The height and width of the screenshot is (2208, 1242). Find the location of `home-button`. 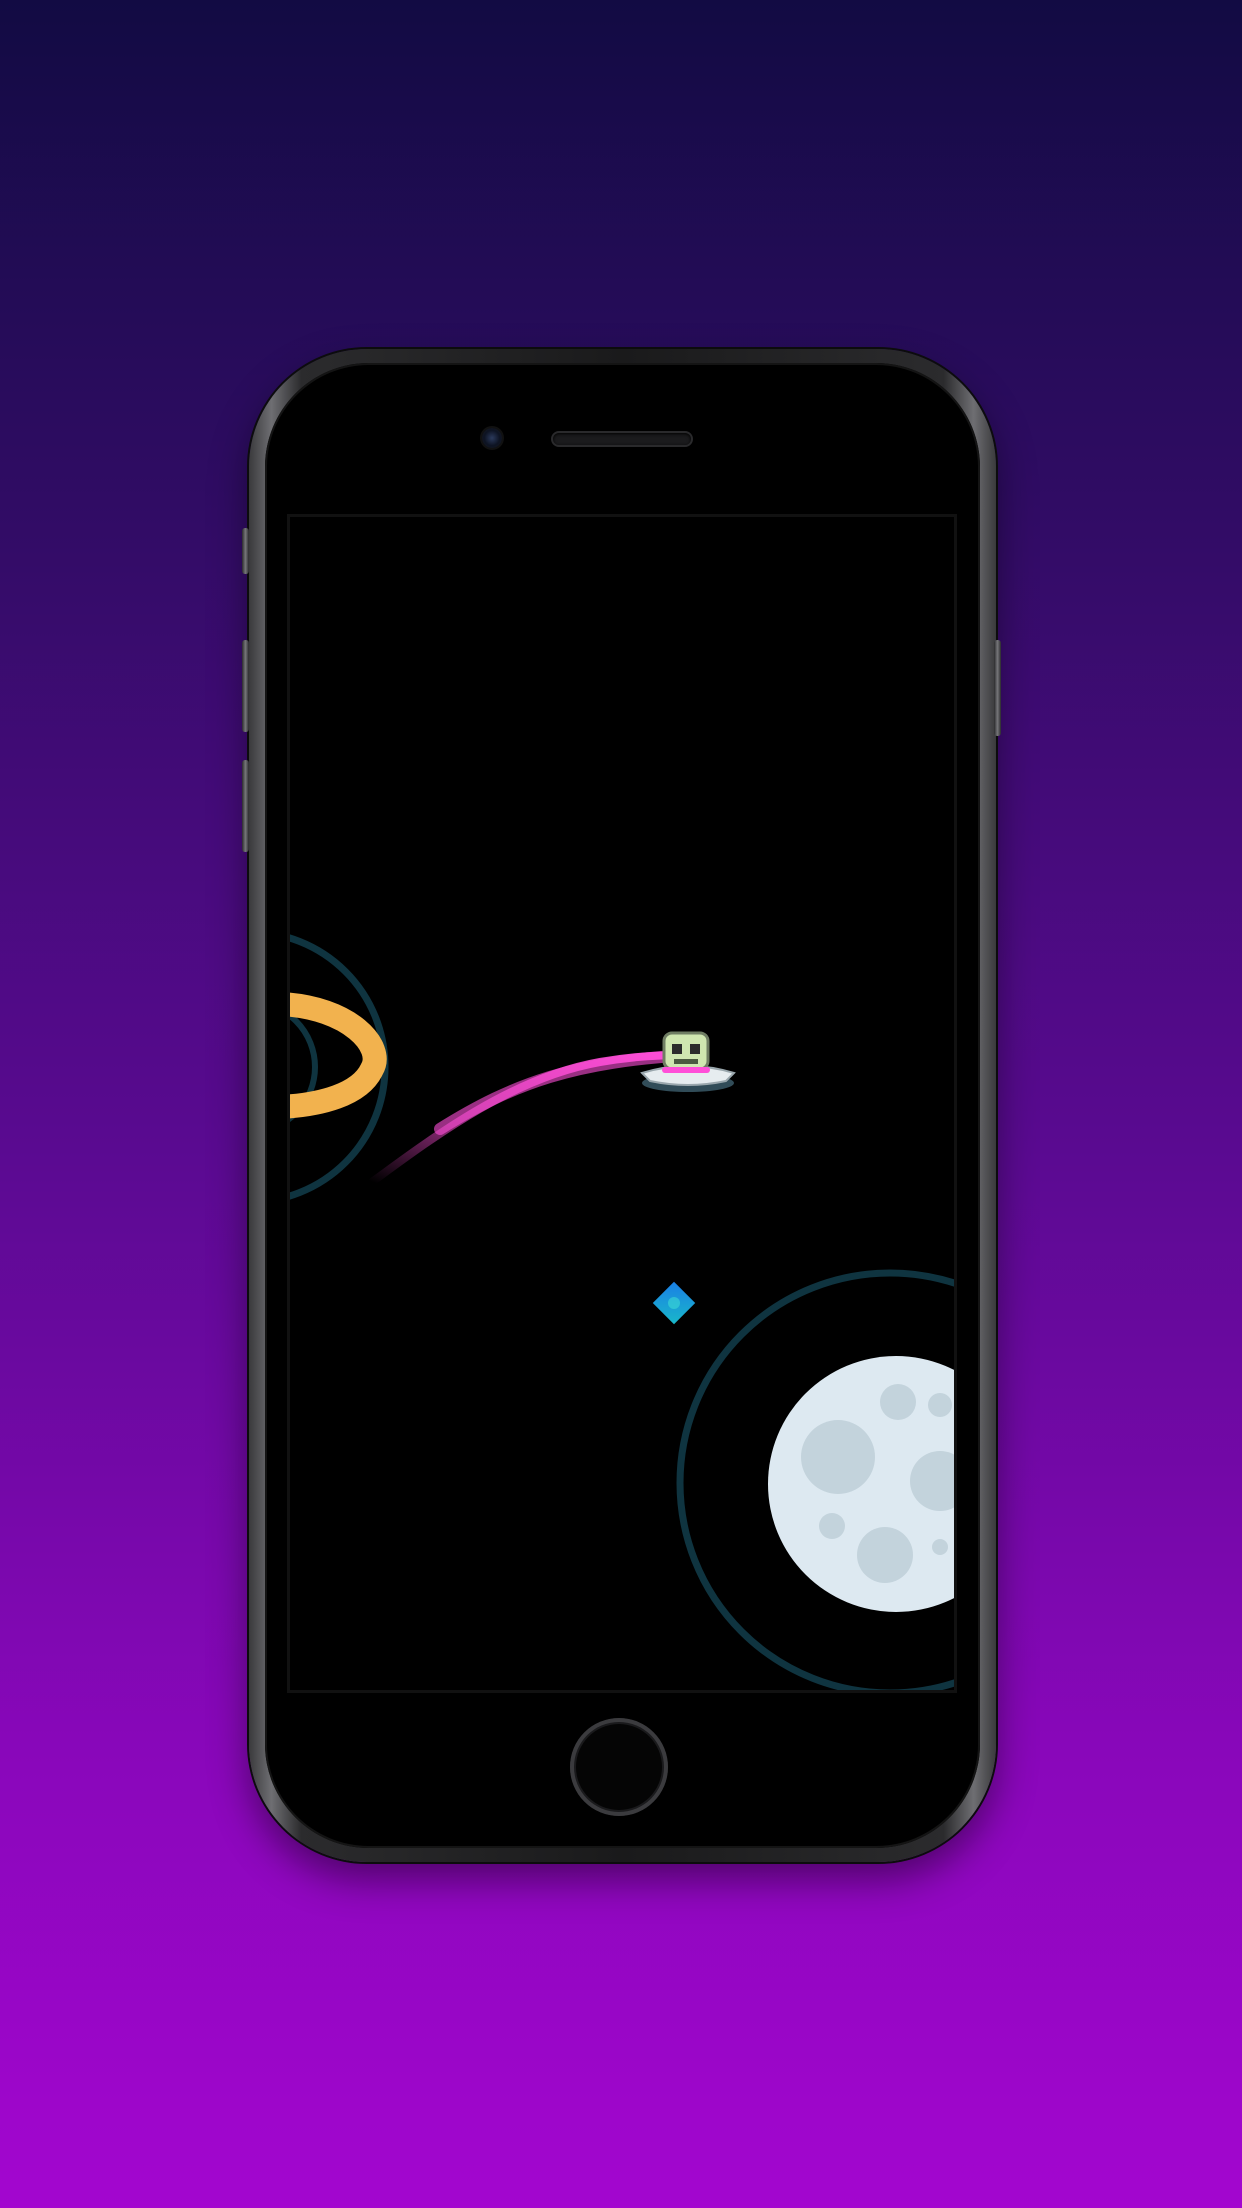

home-button is located at coordinates (619, 1767).